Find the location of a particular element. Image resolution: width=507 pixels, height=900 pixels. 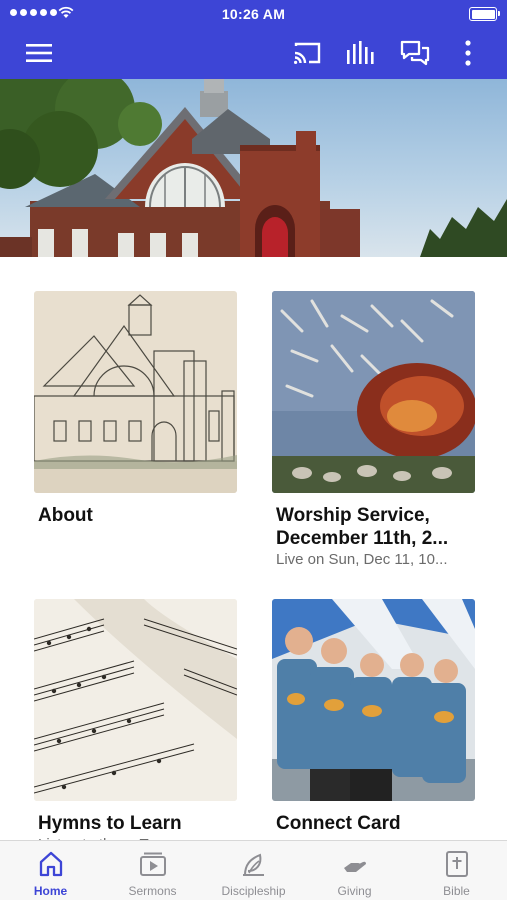

hamburger-menu-icon is located at coordinates (39, 53).